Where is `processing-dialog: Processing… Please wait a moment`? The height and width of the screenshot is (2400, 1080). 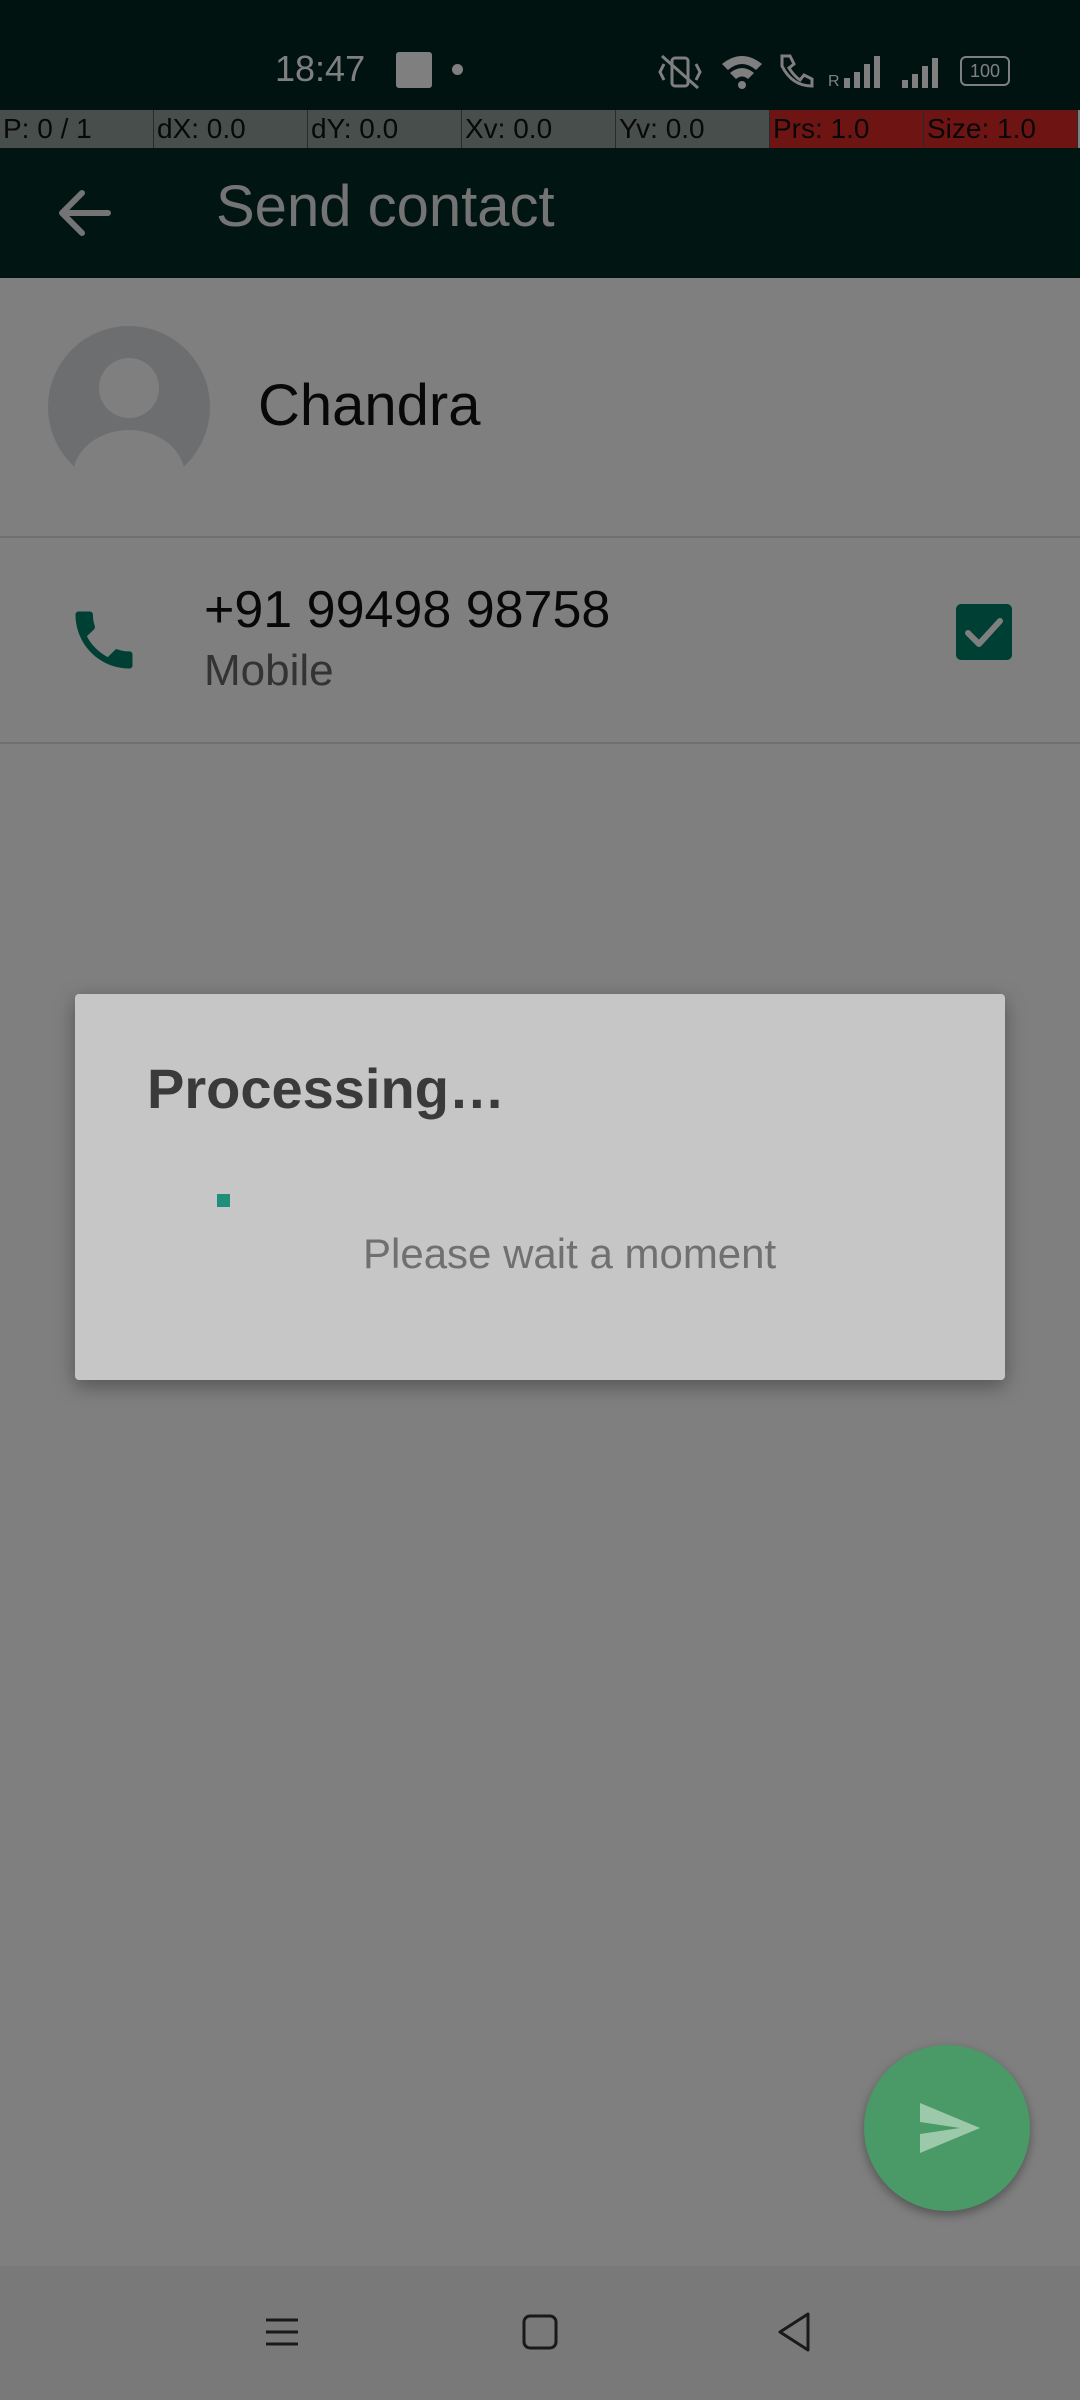
processing-dialog: Processing… Please wait a moment is located at coordinates (540, 1187).